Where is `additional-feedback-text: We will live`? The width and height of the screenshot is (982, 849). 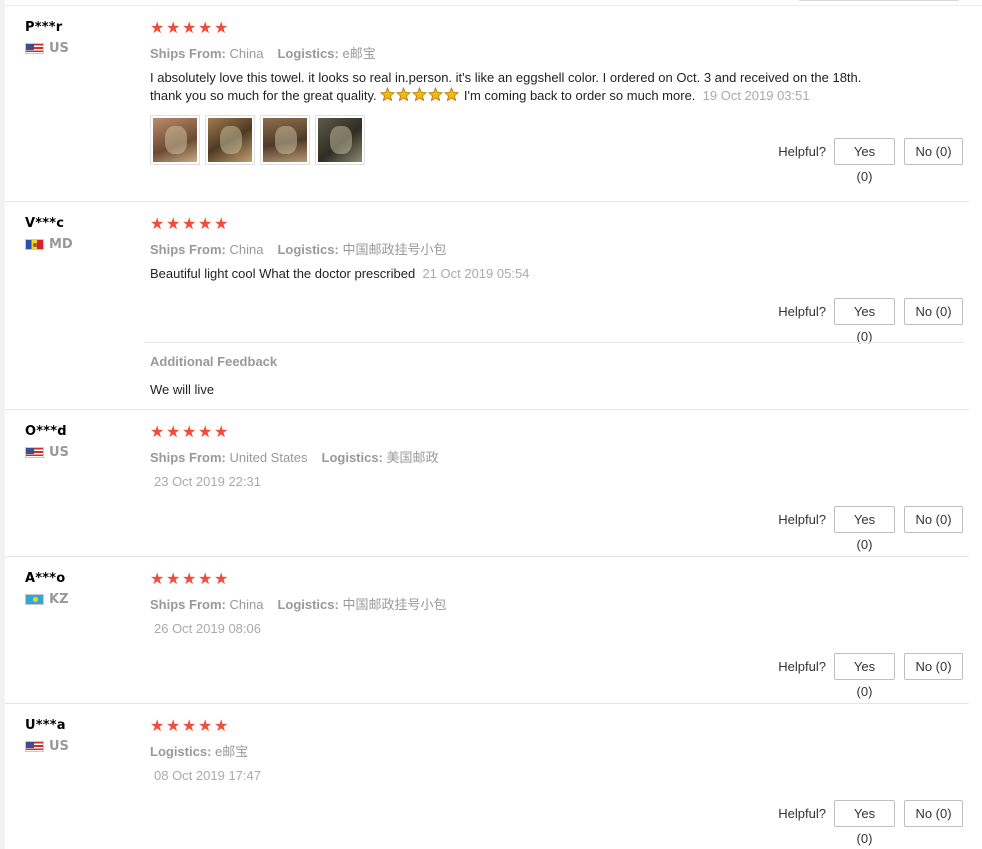 additional-feedback-text: We will live is located at coordinates (182, 389).